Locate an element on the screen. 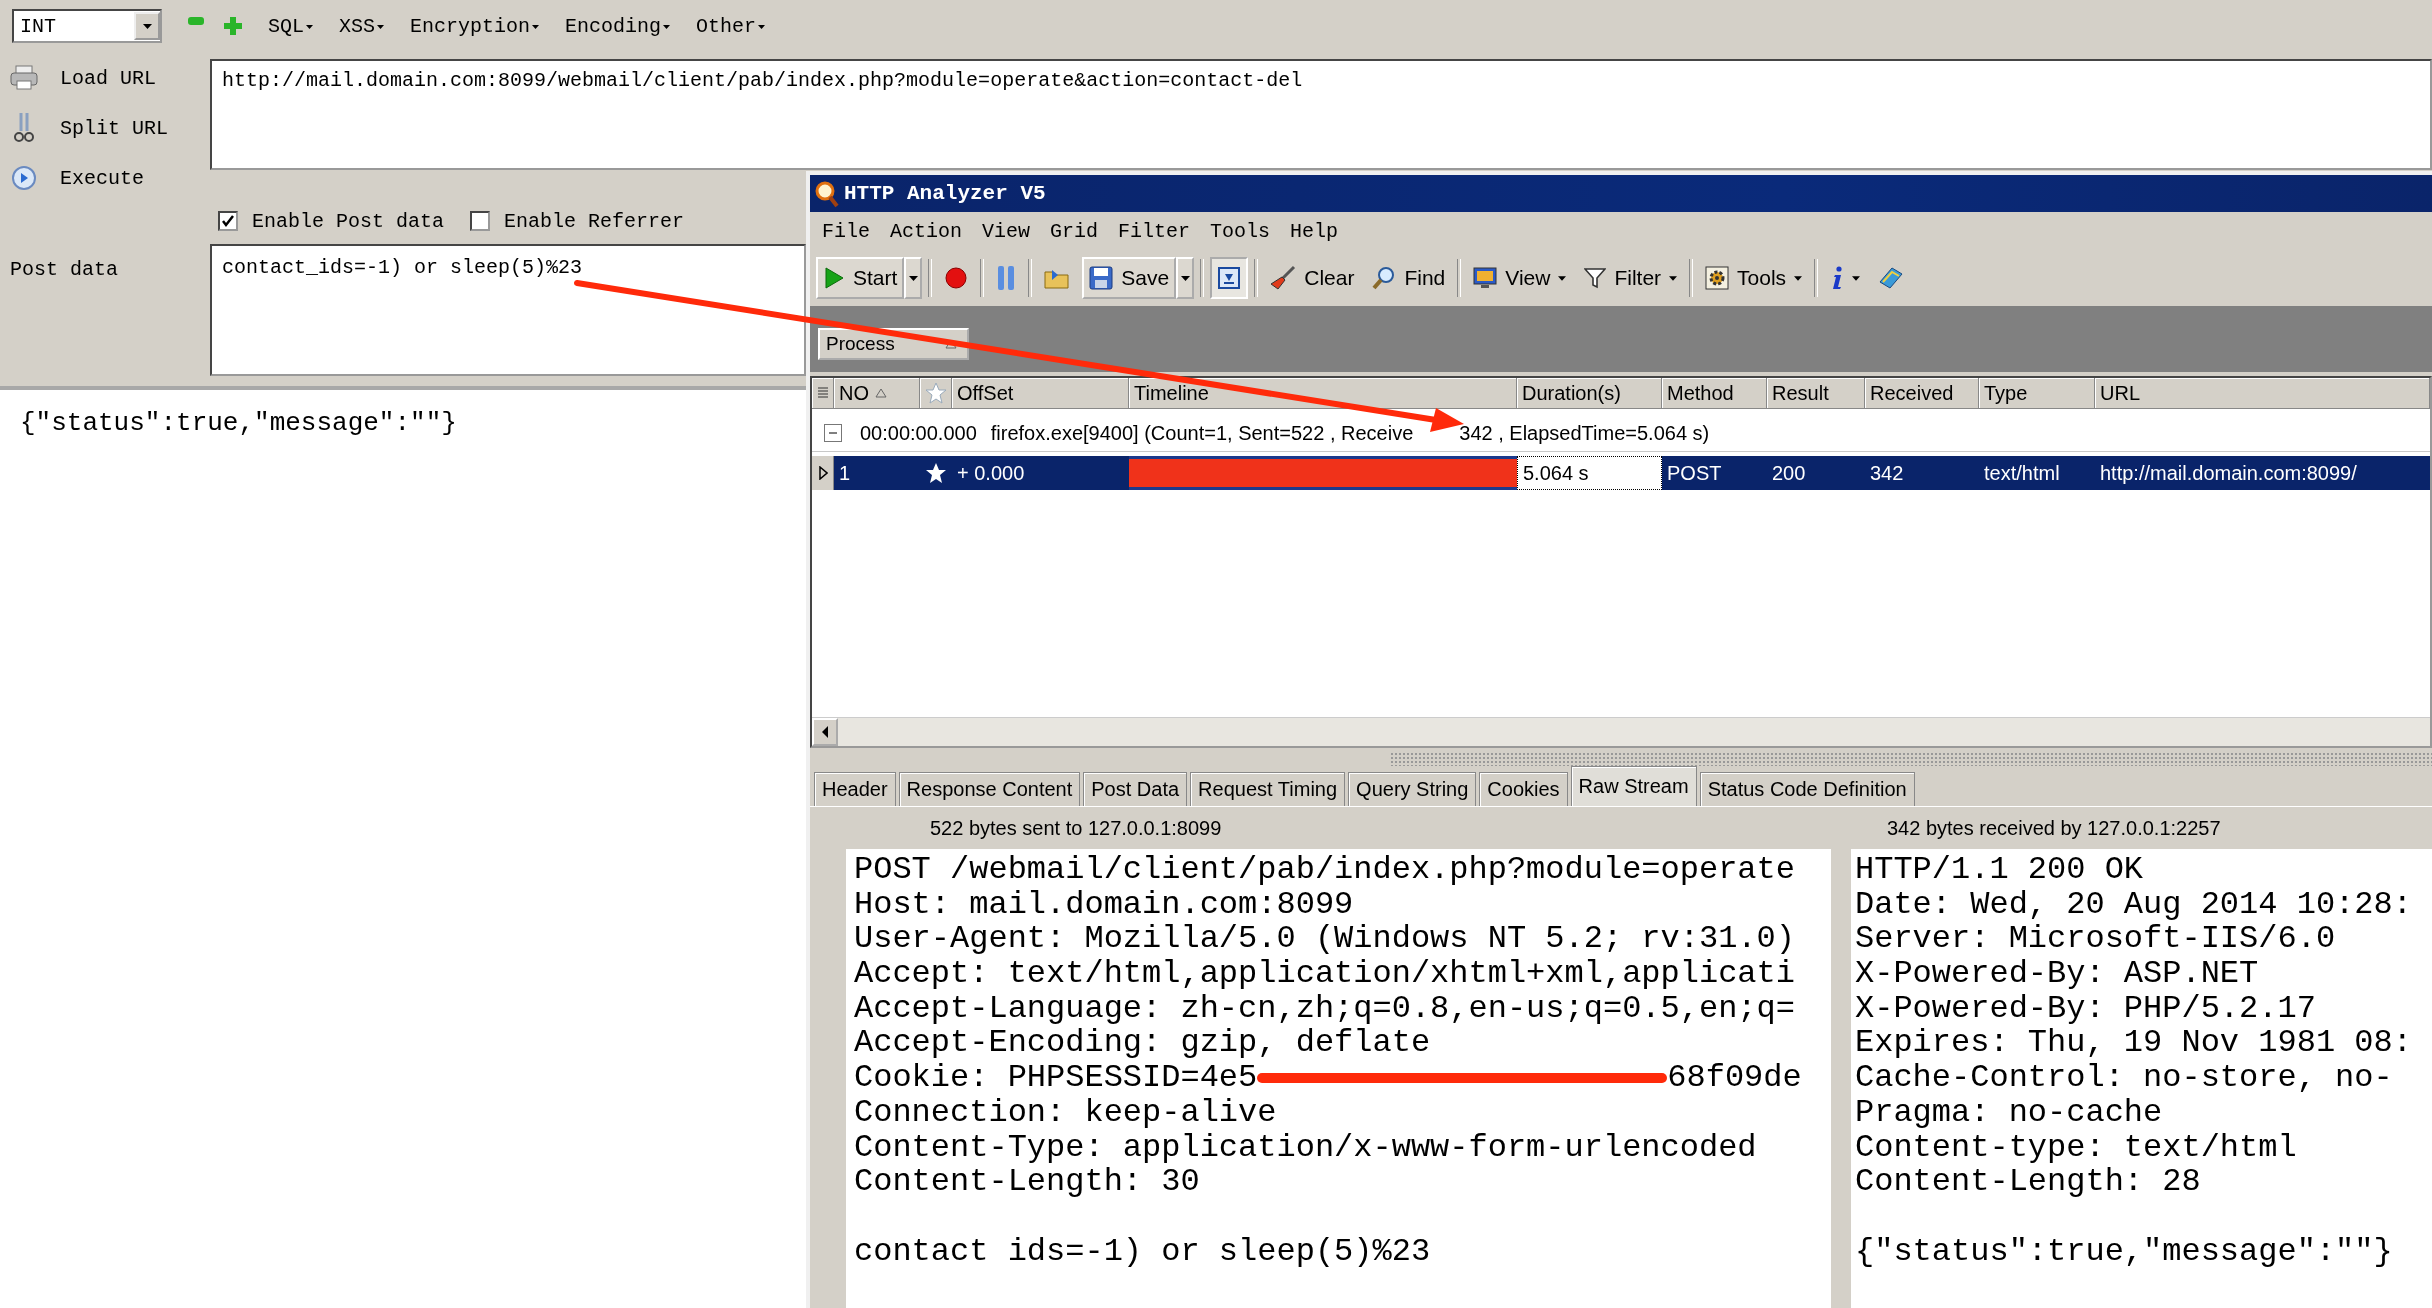  tab: Request Timing is located at coordinates (1268, 789).